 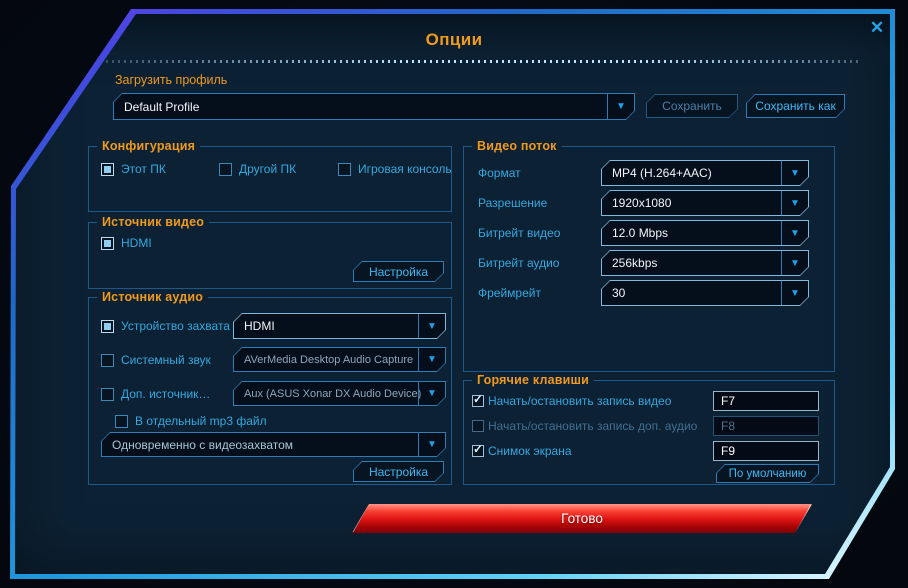 I want to click on hotkey-field-record-video: F7, so click(x=766, y=401).